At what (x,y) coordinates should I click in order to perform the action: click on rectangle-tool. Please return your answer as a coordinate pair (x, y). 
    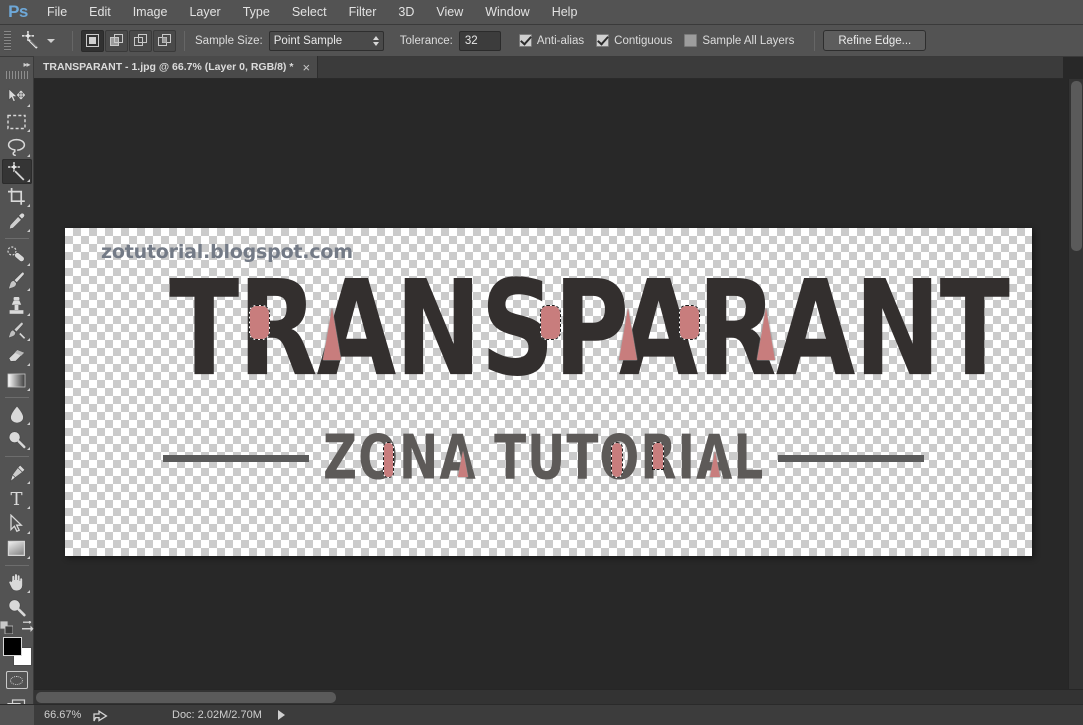
    Looking at the image, I should click on (17, 548).